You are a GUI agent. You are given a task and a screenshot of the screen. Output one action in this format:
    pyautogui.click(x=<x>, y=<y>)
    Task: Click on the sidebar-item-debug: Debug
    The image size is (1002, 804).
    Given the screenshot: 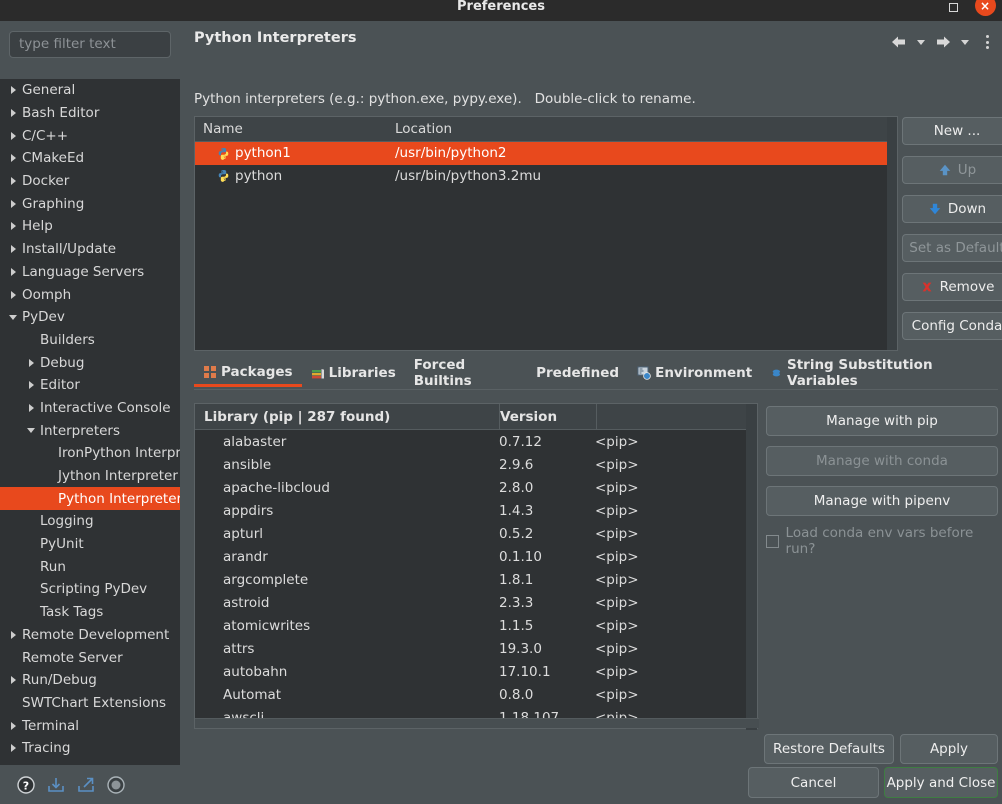 What is the action you would take?
    pyautogui.click(x=90, y=362)
    